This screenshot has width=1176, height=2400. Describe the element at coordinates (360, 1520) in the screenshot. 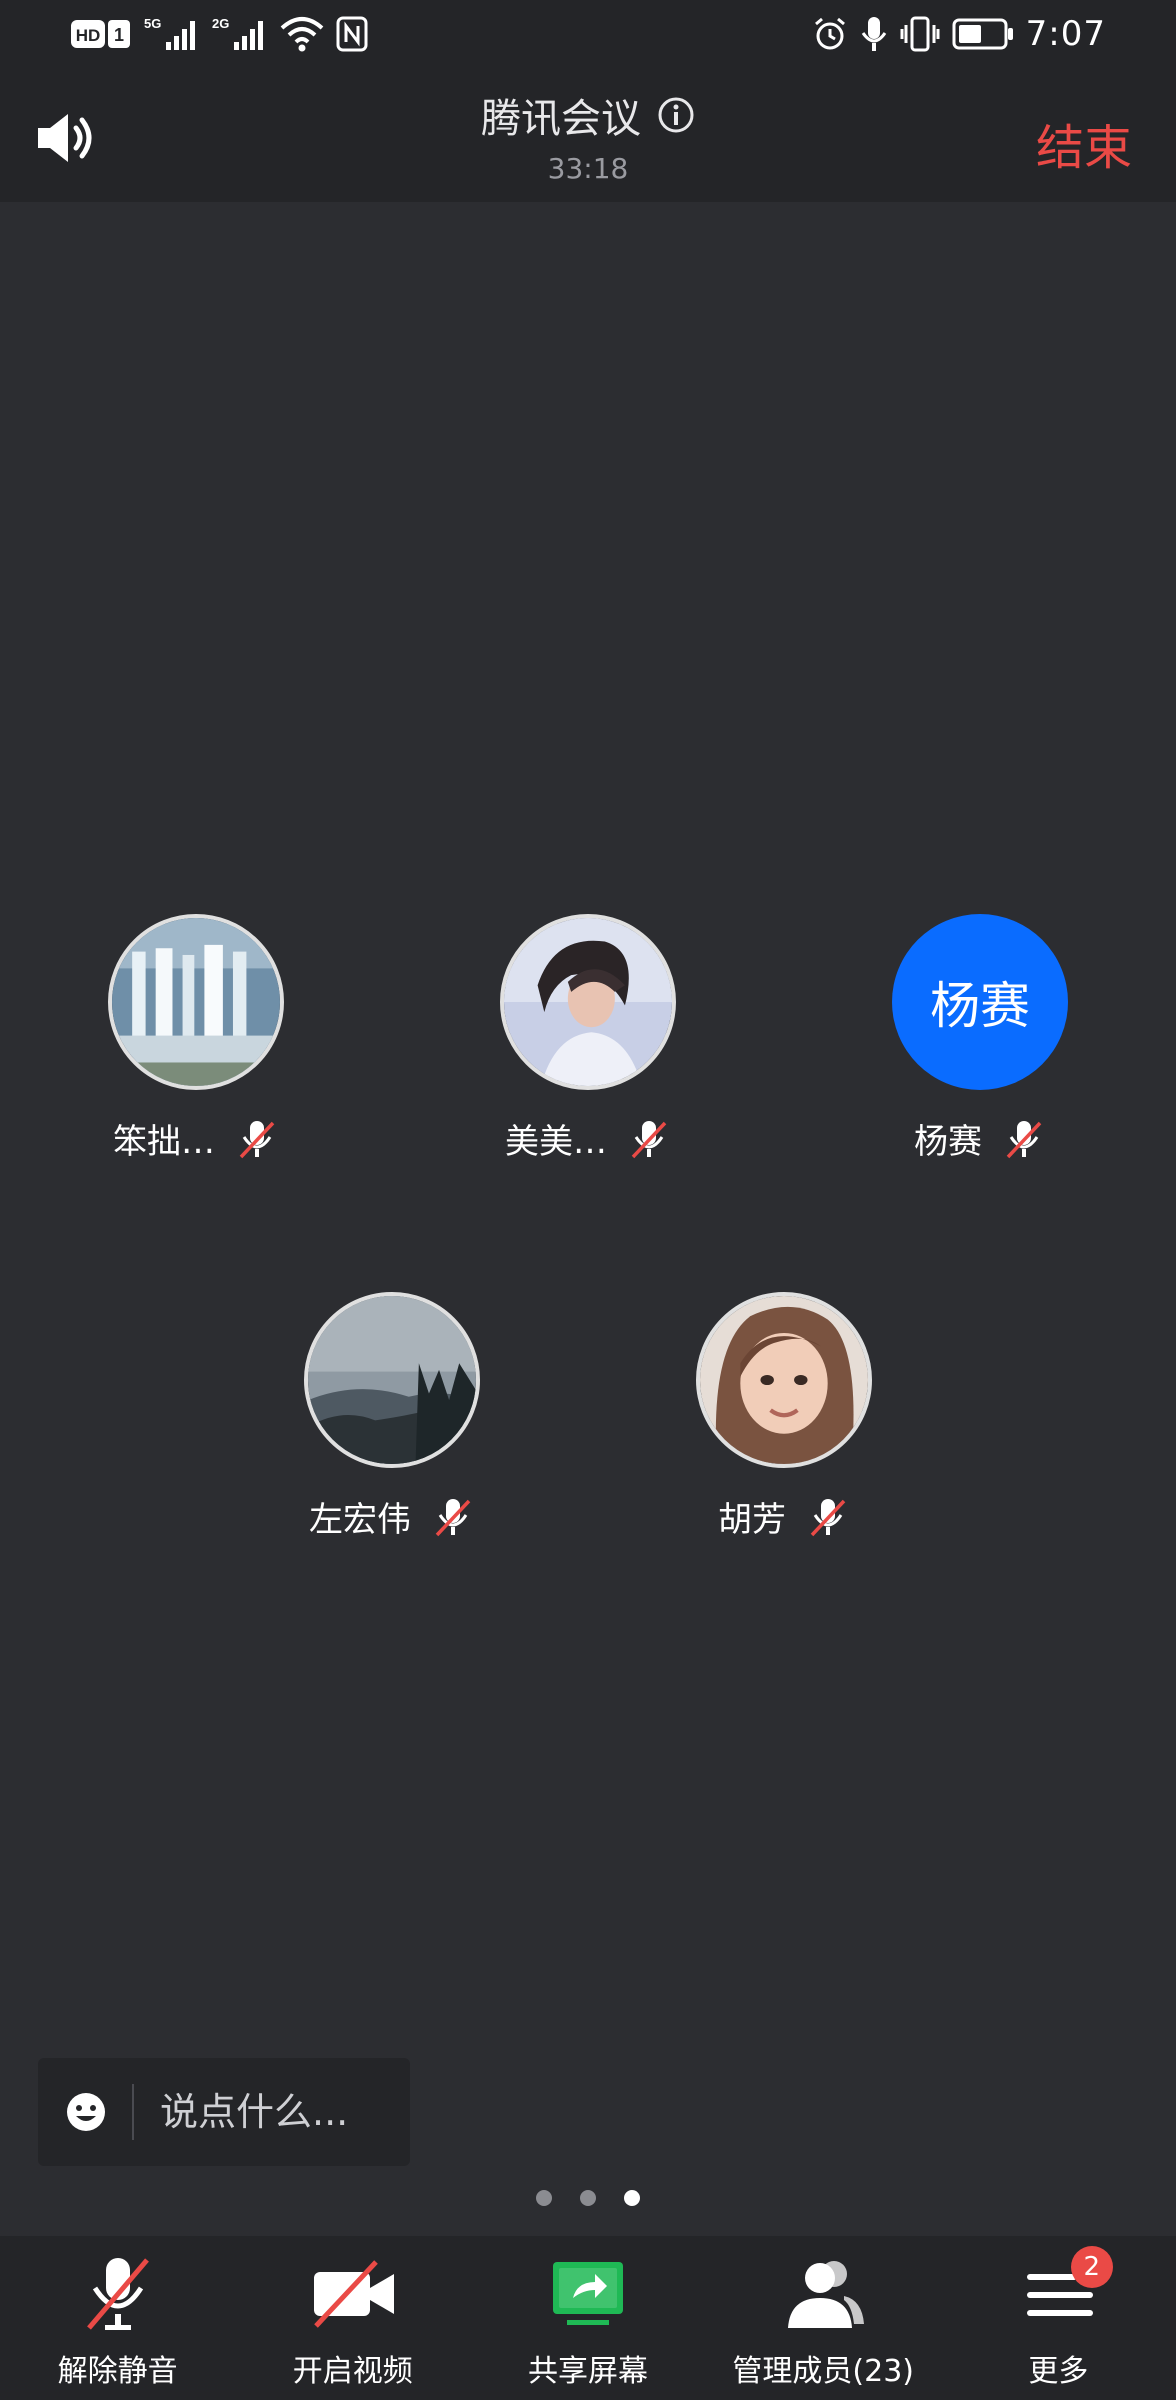

I see `participant-name: 左宏伟` at that location.